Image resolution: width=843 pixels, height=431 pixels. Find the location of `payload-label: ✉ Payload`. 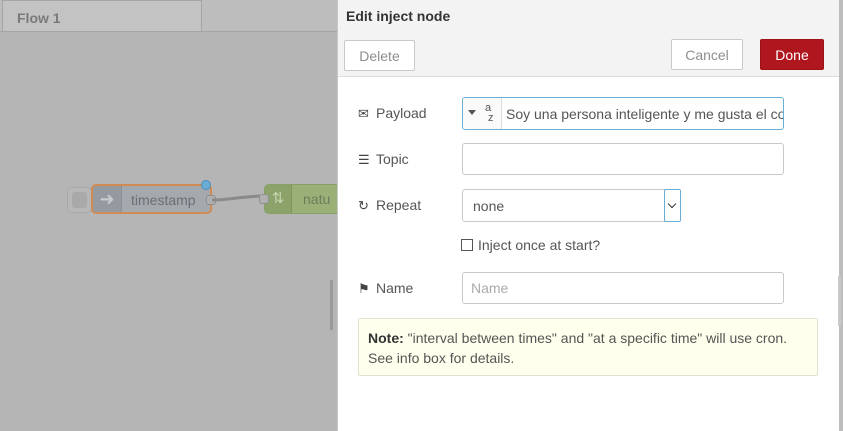

payload-label: ✉ Payload is located at coordinates (408, 113).